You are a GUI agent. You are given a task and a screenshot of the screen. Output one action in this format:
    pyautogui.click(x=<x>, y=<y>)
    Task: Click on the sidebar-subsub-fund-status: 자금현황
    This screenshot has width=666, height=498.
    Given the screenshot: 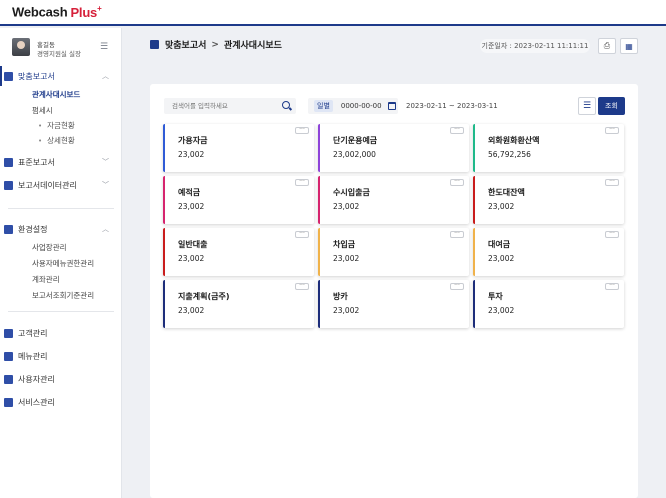 What is the action you would take?
    pyautogui.click(x=61, y=125)
    